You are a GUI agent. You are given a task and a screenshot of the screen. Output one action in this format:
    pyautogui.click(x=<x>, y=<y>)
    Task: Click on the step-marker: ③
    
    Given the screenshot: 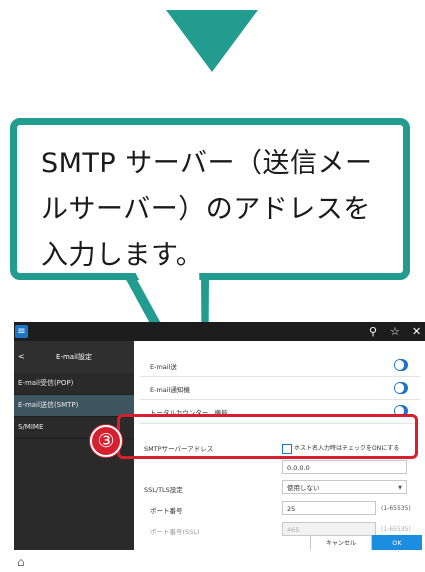 What is the action you would take?
    pyautogui.click(x=106, y=441)
    